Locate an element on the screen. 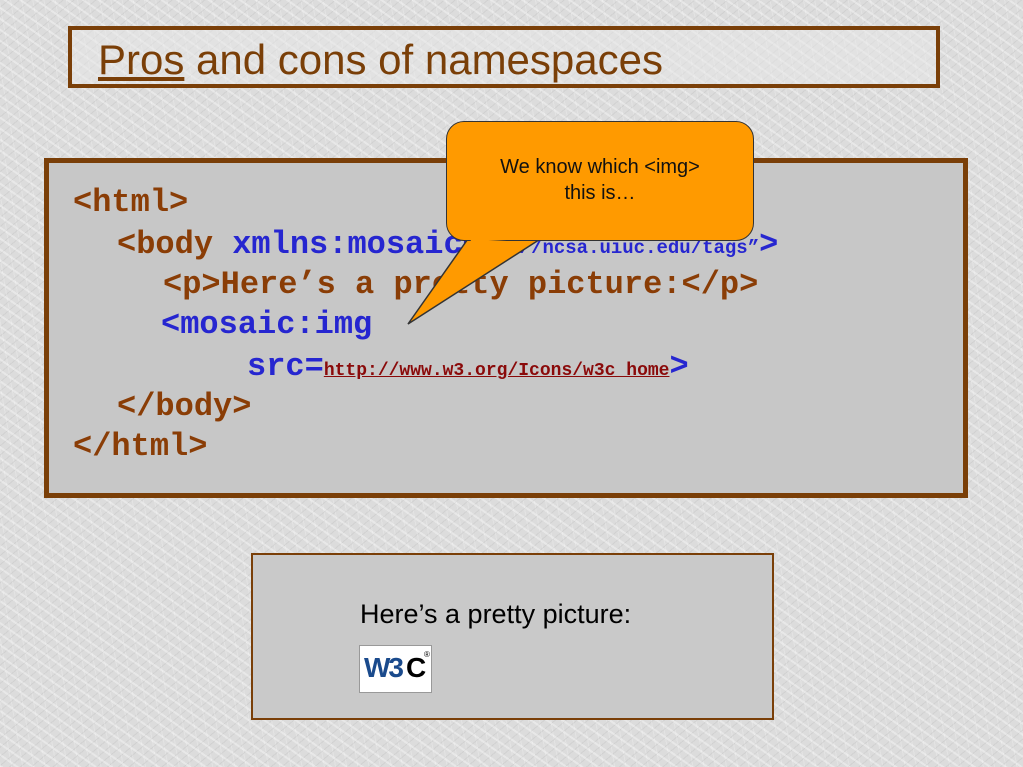 The image size is (1023, 767). slide-title: Pros and cons of namespaces is located at coordinates (380, 60).